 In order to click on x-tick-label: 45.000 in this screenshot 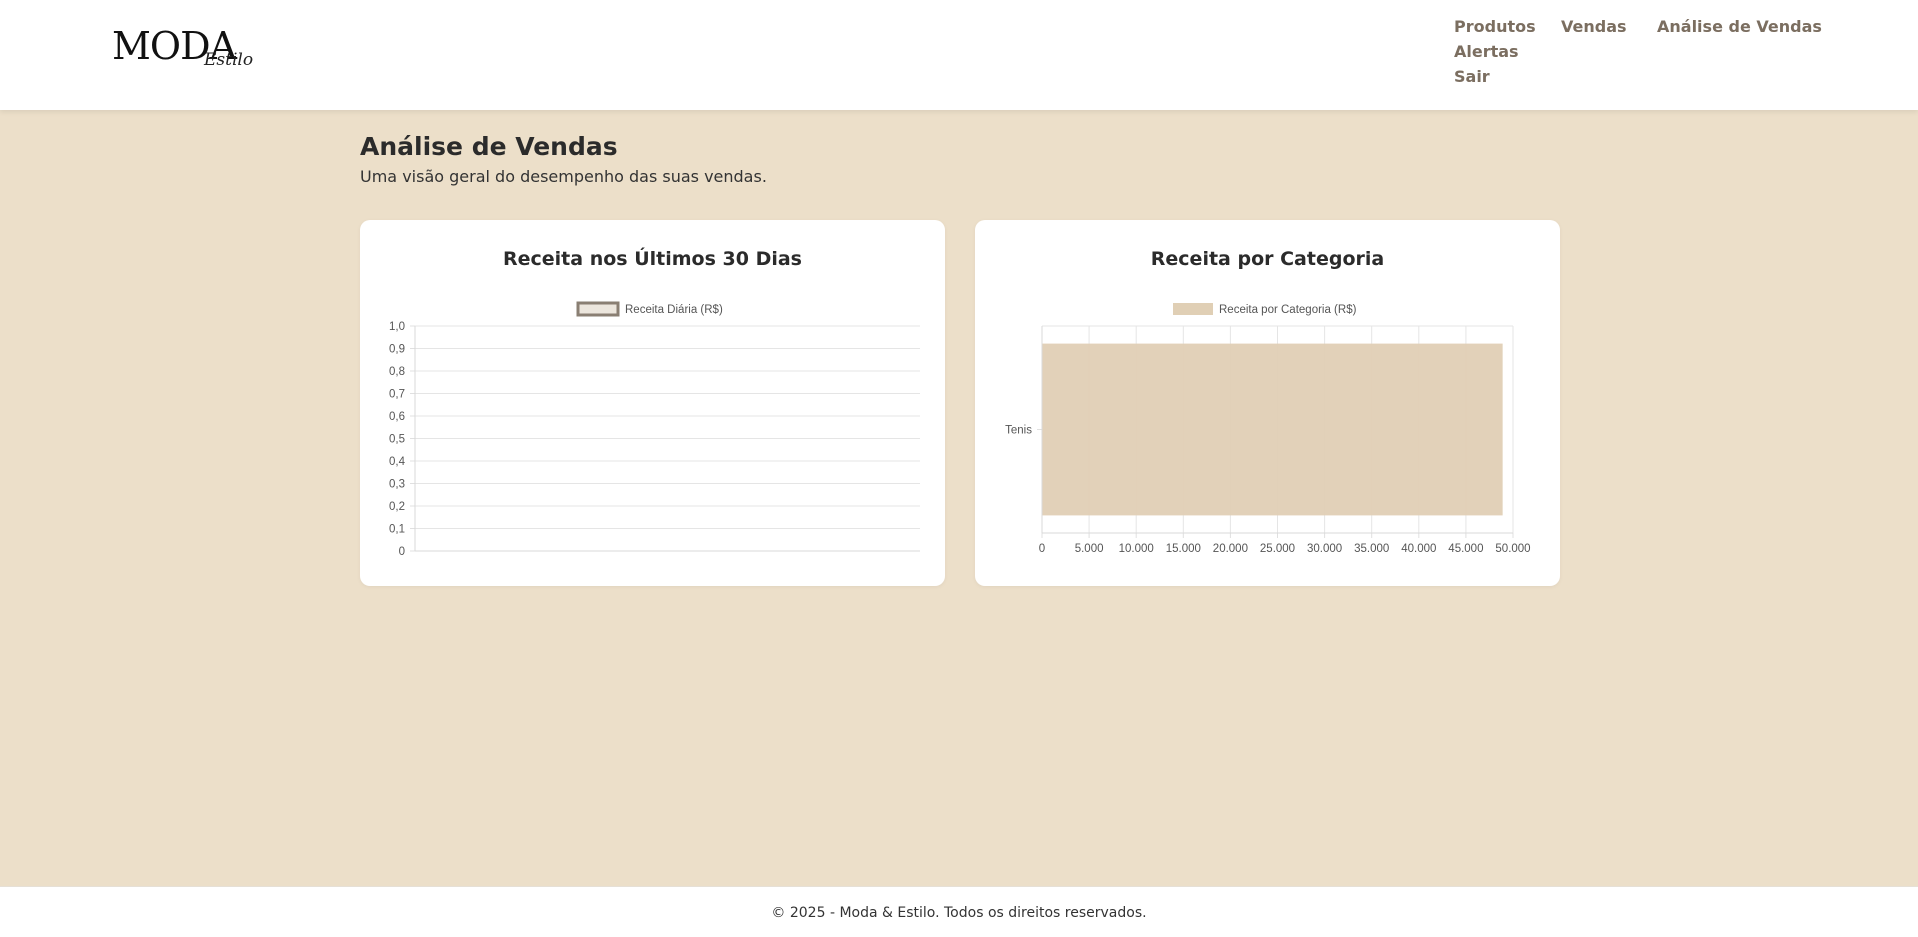, I will do `click(1465, 549)`.